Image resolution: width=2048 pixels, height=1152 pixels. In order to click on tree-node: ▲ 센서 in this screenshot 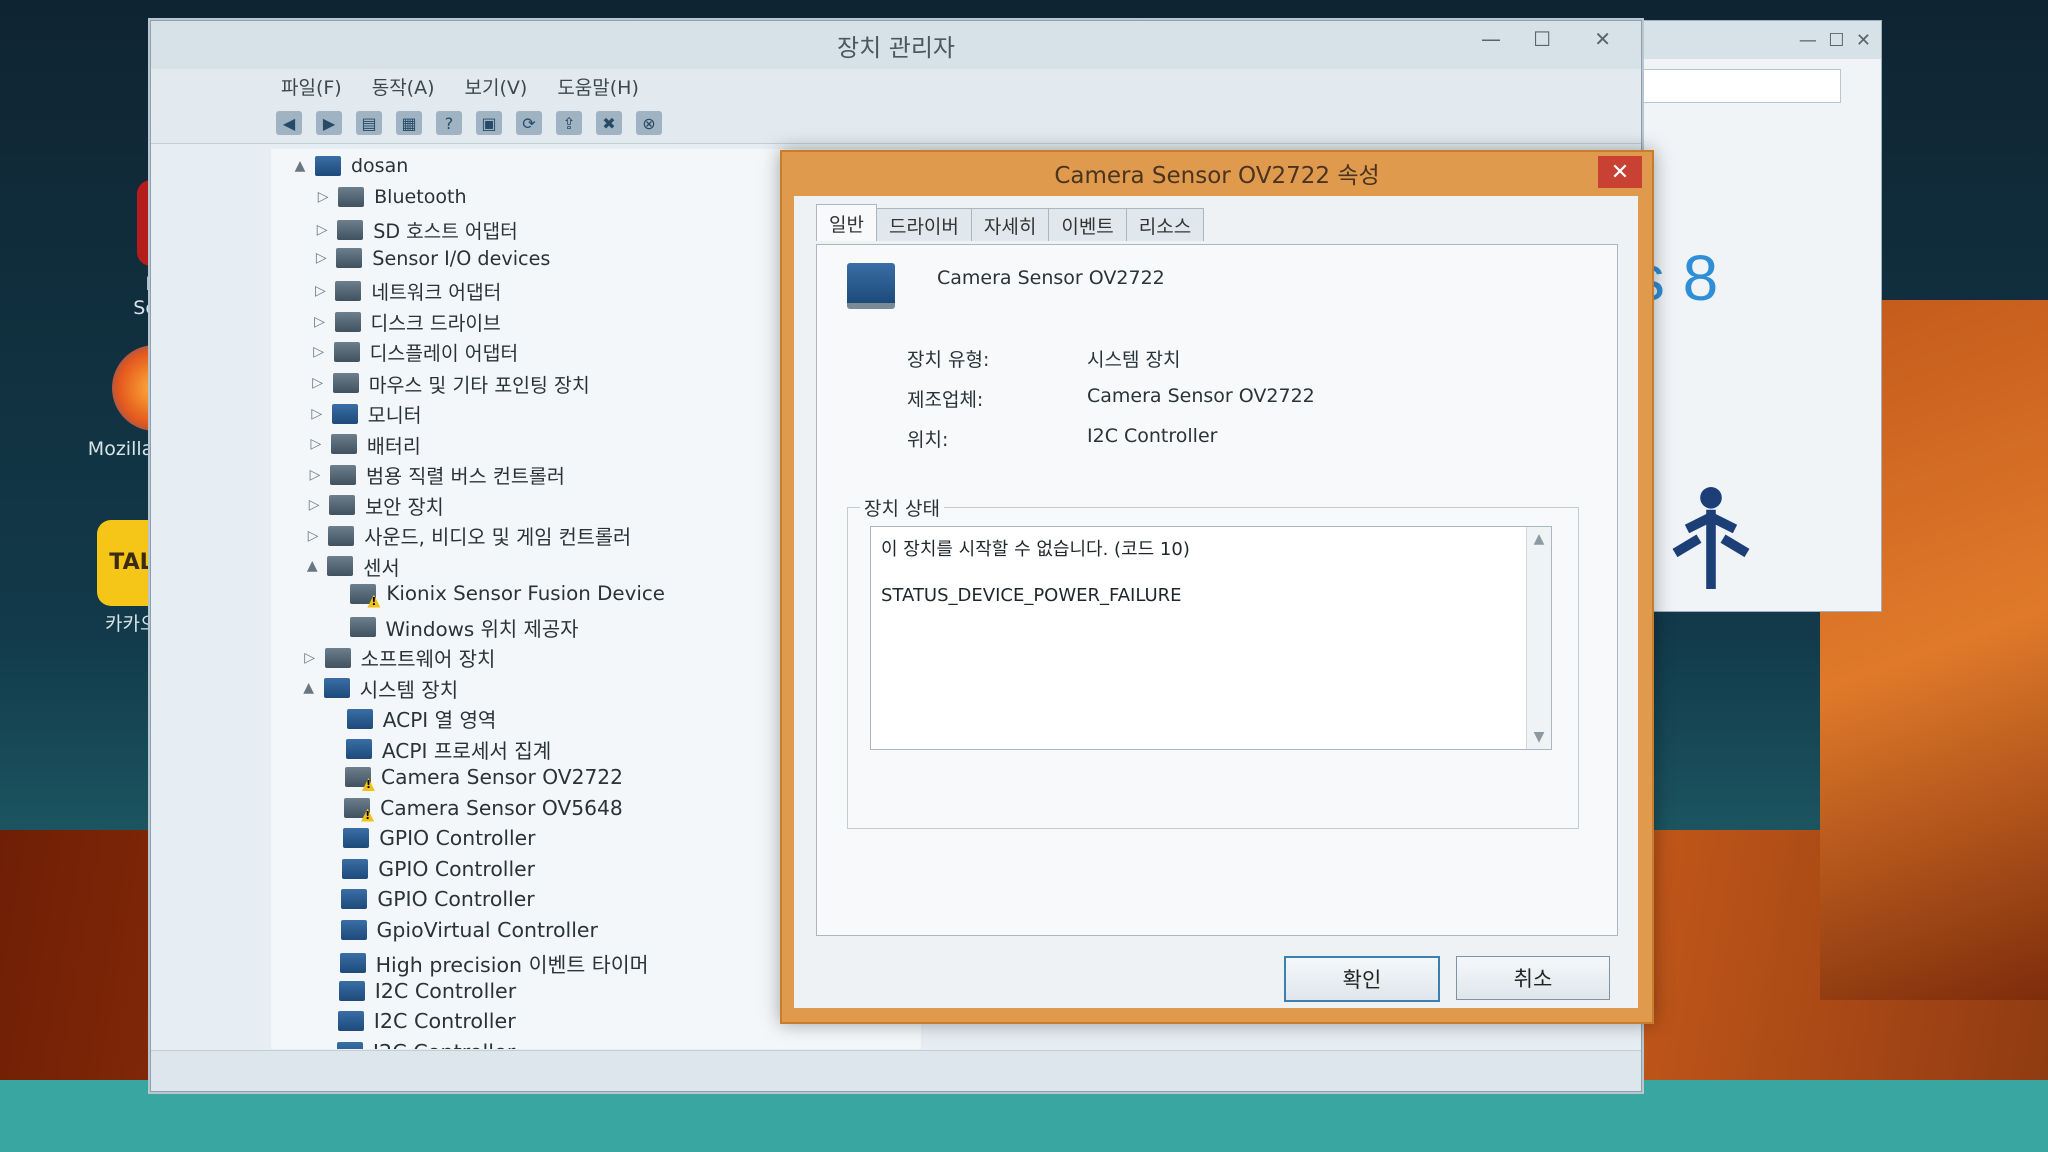, I will do `click(351, 566)`.